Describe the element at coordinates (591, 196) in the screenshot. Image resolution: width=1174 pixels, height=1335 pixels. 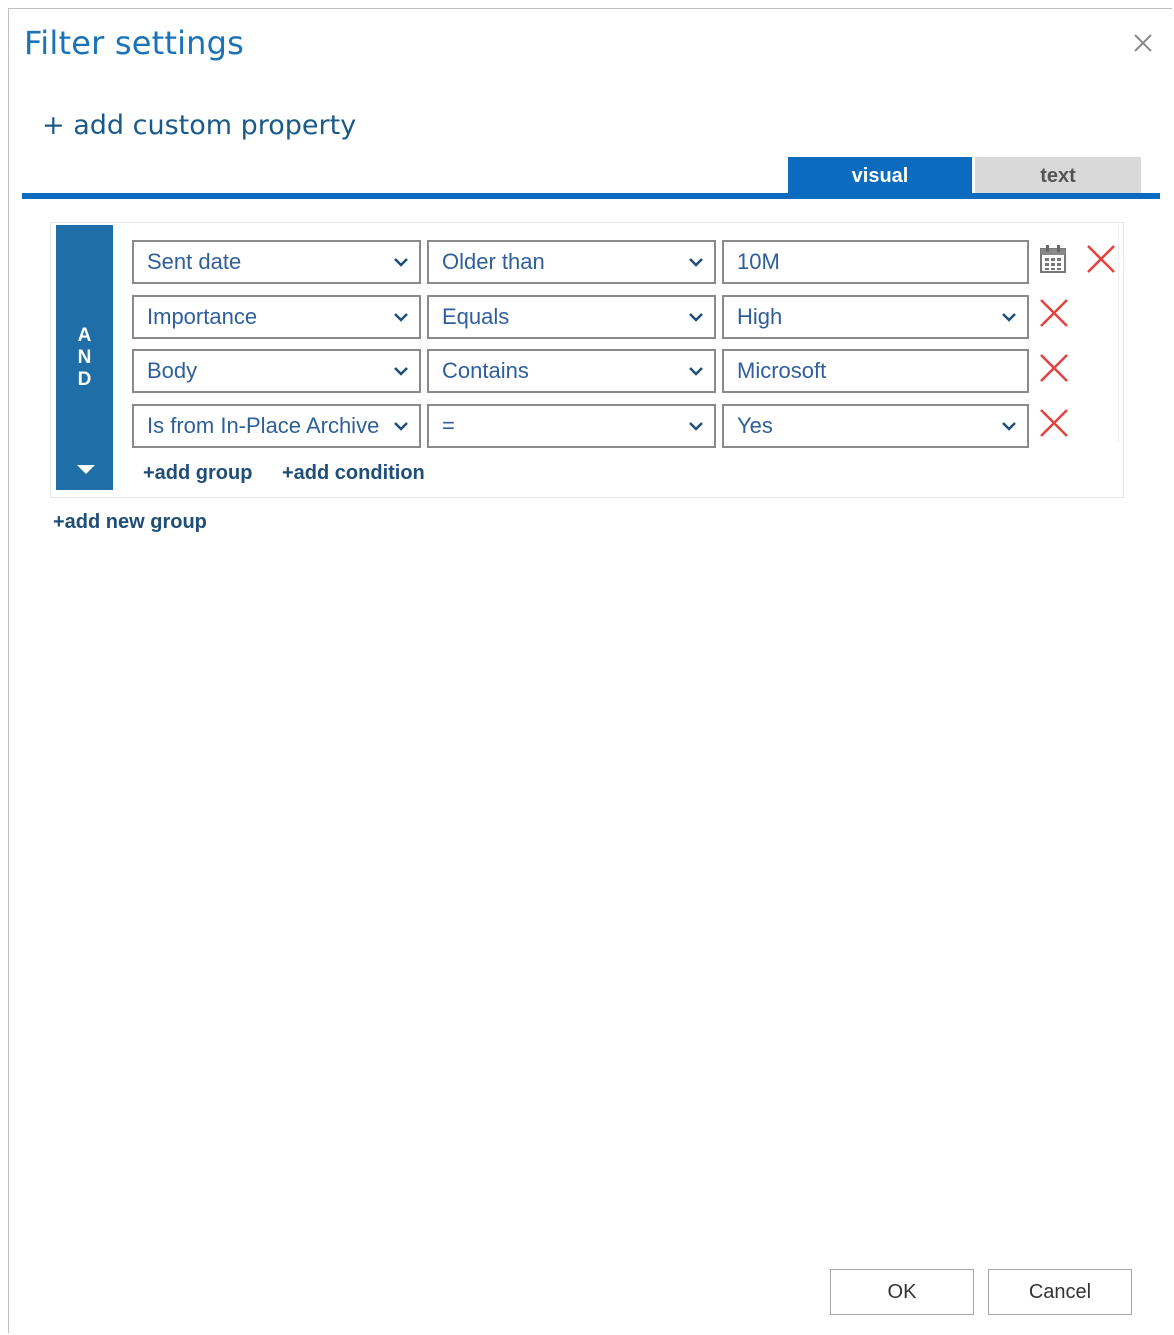
I see `tab-underline` at that location.